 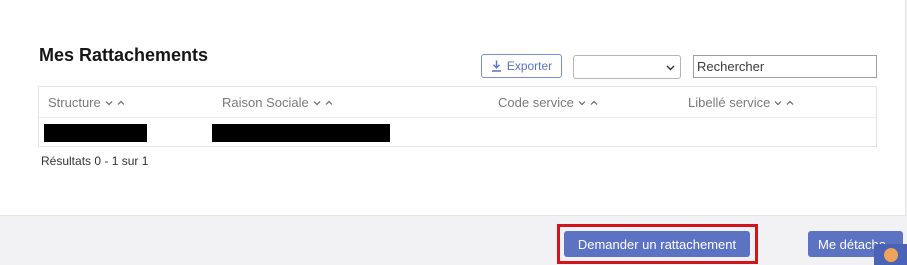 I want to click on chat-widget-button, so click(x=890, y=254).